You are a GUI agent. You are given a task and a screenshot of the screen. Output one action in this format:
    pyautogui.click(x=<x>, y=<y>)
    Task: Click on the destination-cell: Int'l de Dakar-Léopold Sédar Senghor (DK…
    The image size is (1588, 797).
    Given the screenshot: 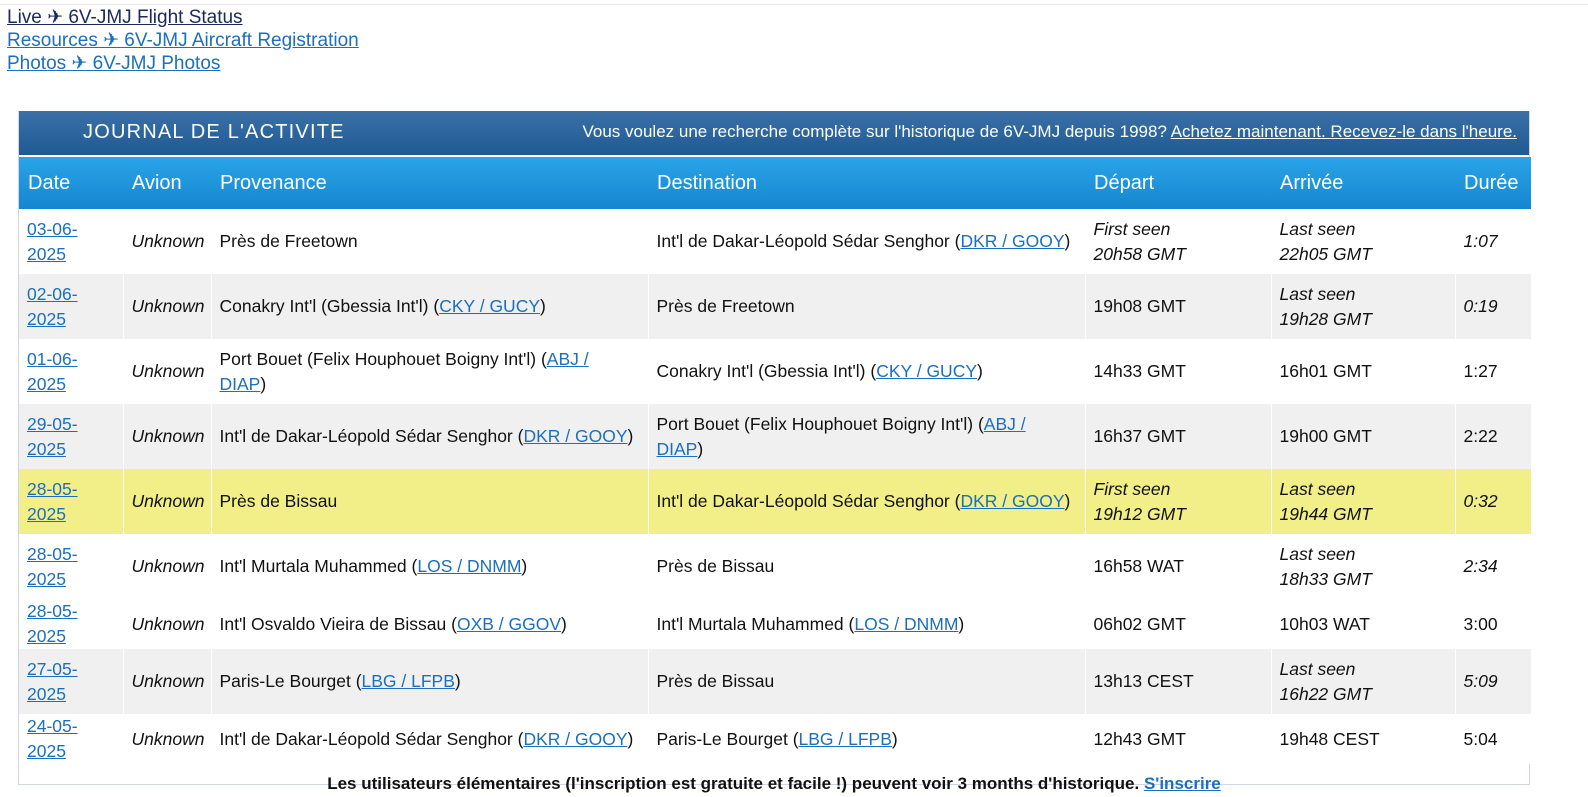 What is the action you would take?
    pyautogui.click(x=867, y=501)
    